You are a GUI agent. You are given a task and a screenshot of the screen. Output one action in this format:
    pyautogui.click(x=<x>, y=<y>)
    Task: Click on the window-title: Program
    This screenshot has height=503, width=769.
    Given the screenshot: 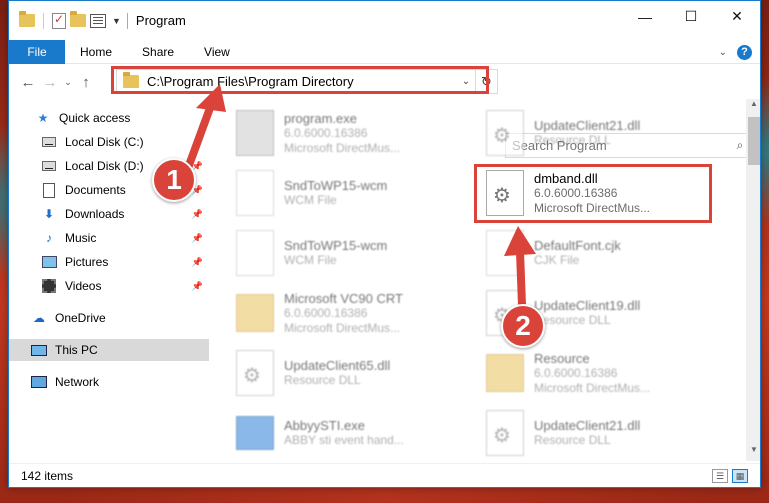 What is the action you would take?
    pyautogui.click(x=160, y=20)
    